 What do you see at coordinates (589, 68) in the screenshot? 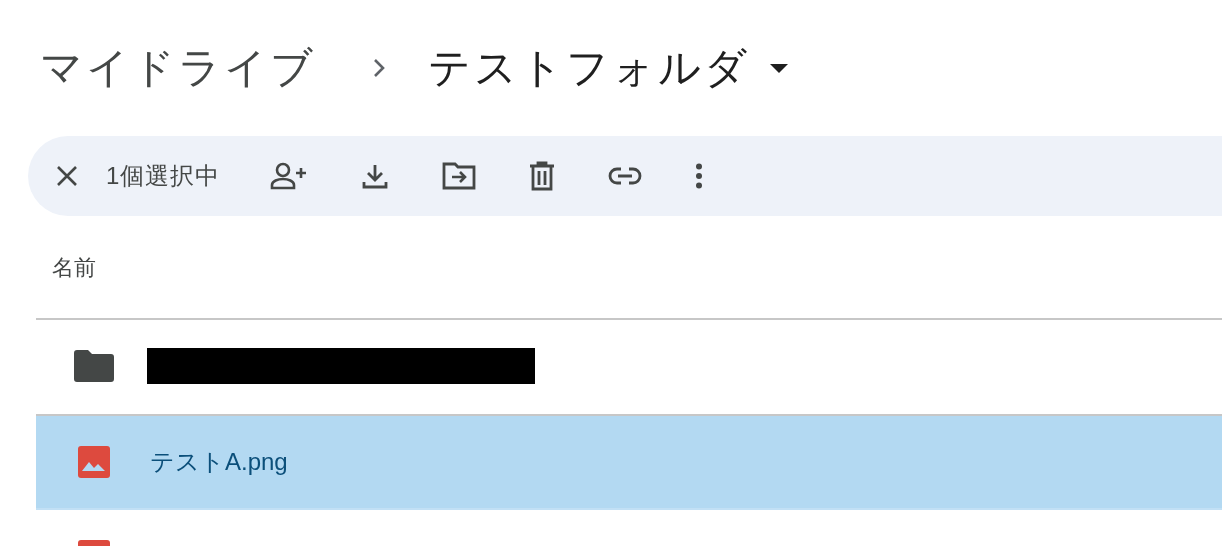
I see `breadcrumb-item: テストフォルダ` at bounding box center [589, 68].